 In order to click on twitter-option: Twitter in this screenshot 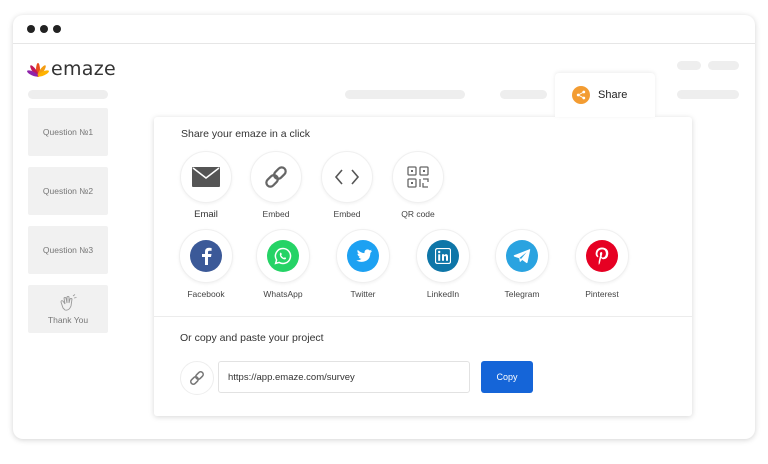, I will do `click(363, 264)`.